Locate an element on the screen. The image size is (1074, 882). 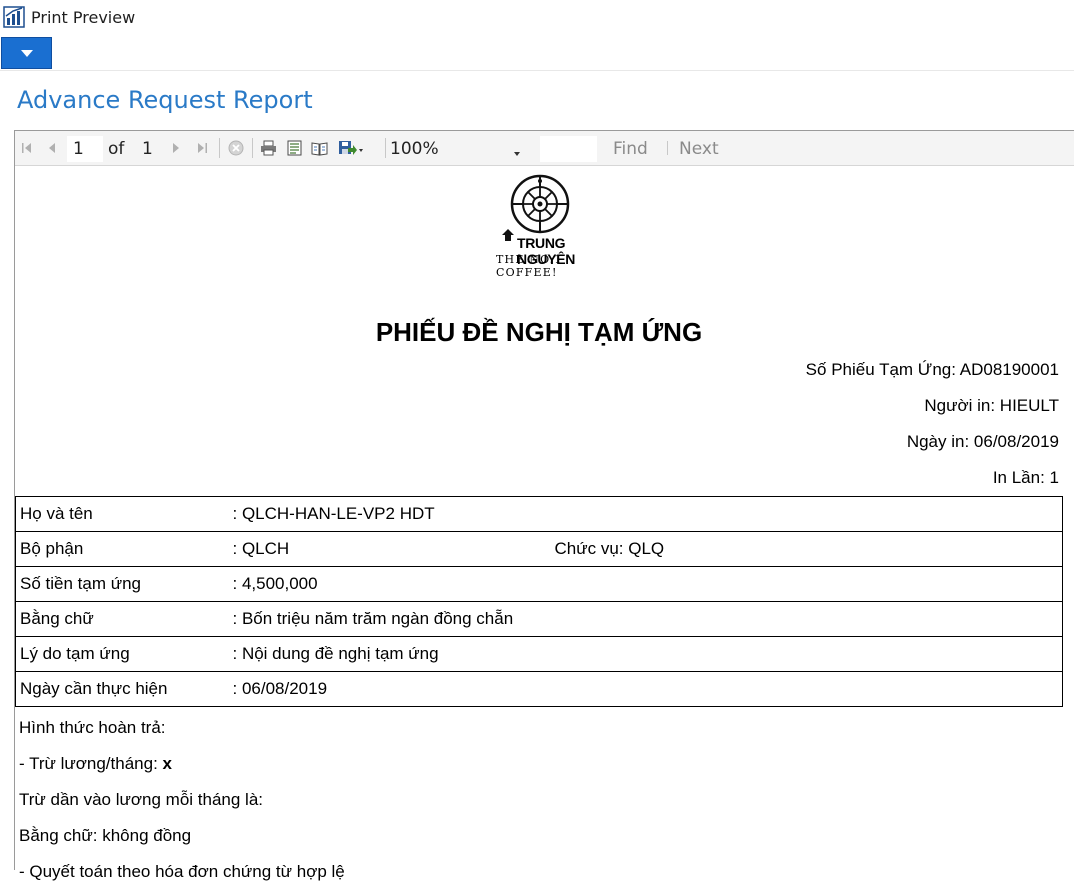
current-page-input is located at coordinates (85, 149).